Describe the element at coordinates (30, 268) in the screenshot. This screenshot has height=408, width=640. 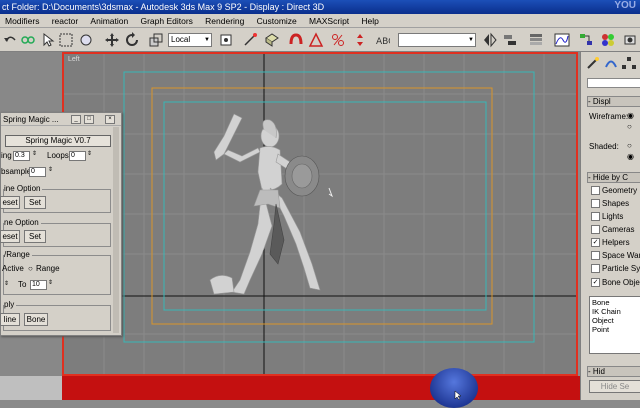
I see `range-radio-icon: ○` at that location.